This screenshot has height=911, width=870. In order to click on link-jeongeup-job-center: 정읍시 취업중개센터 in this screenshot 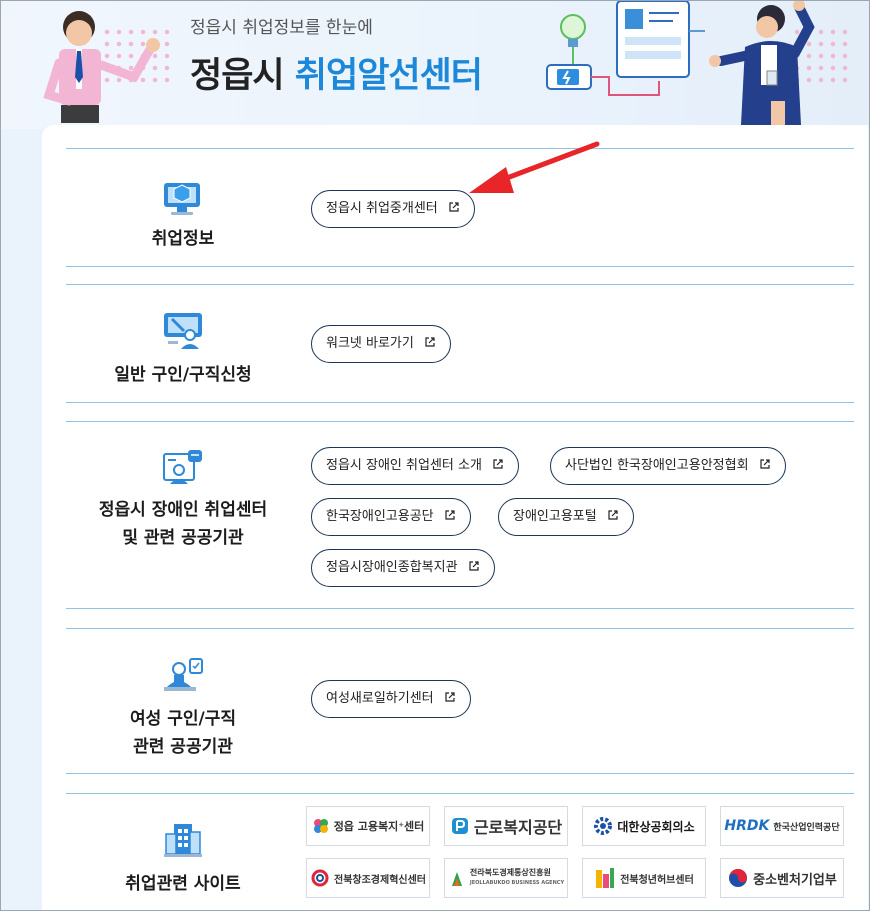, I will do `click(393, 209)`.